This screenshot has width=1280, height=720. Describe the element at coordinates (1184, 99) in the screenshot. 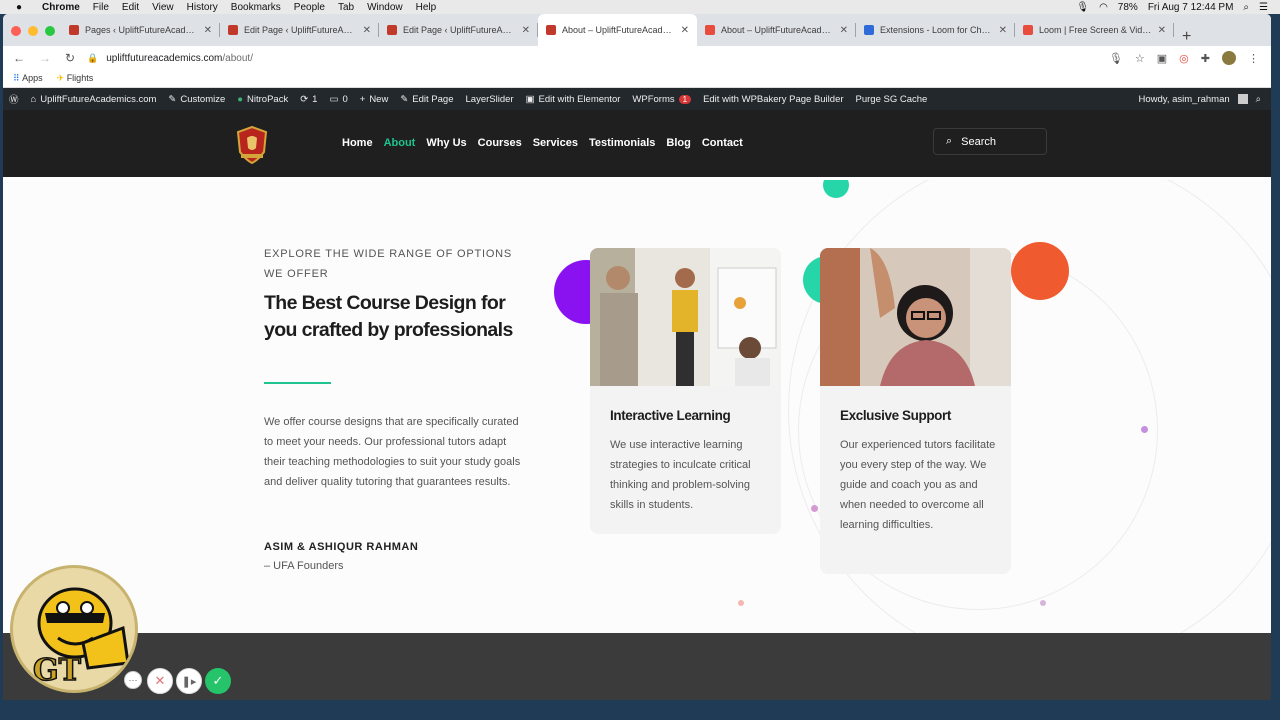

I see `wp-howdy: Howdy, asim_rahman` at that location.